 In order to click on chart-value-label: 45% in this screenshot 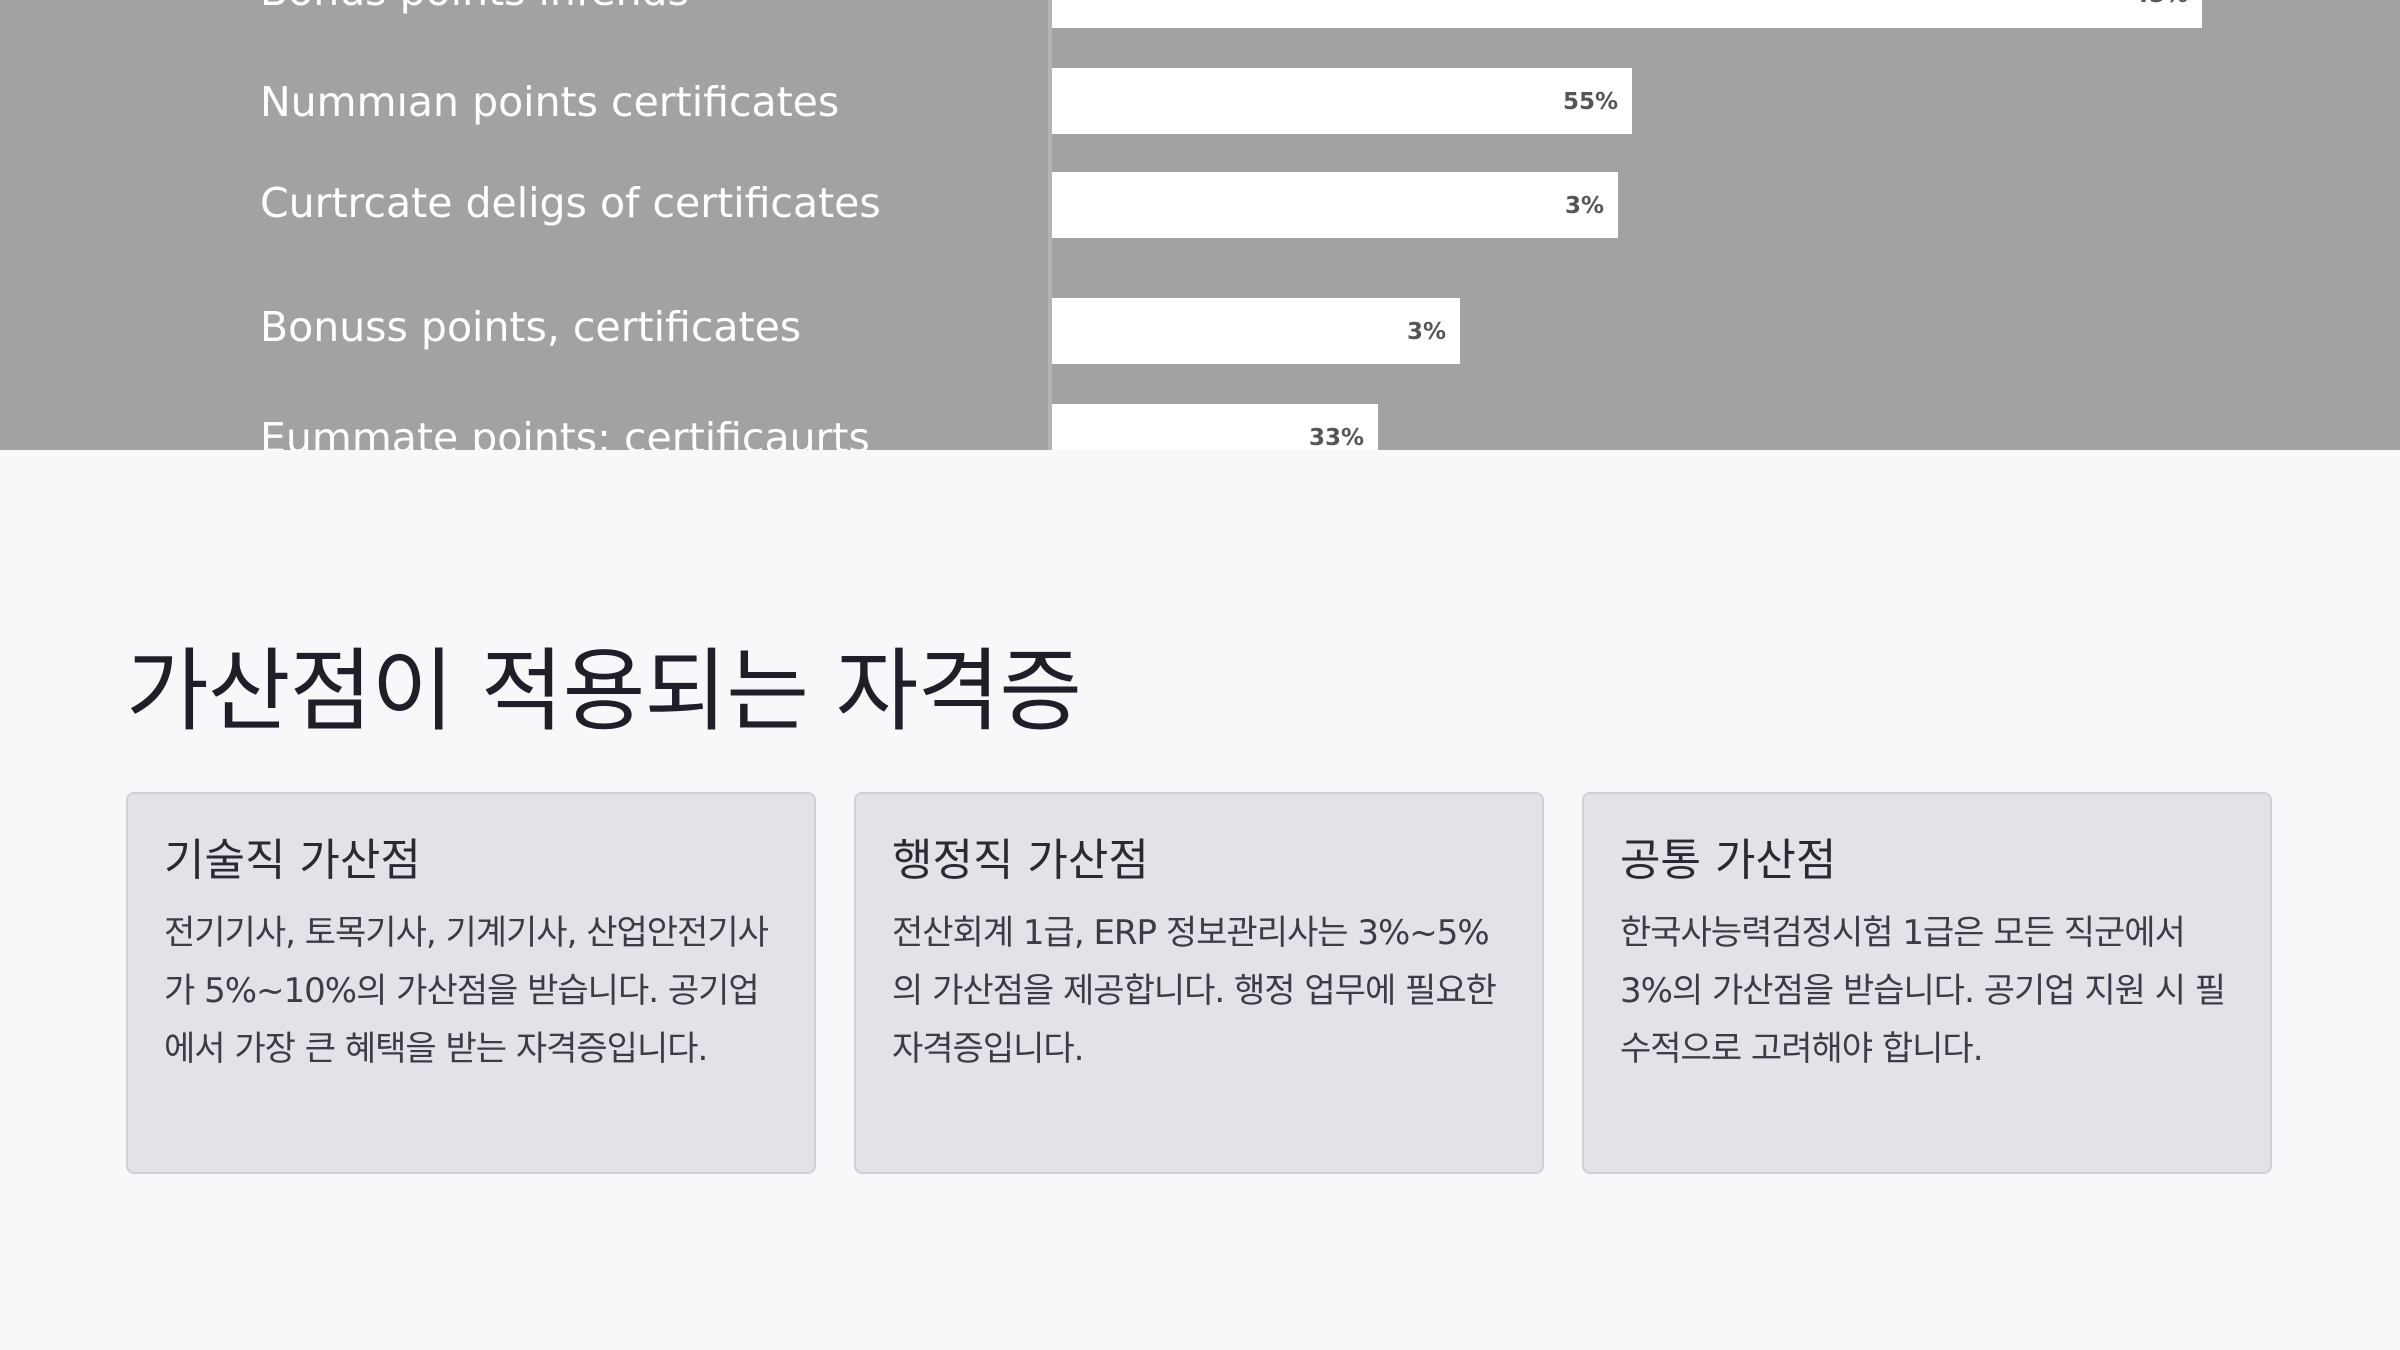, I will do `click(2160, 4)`.